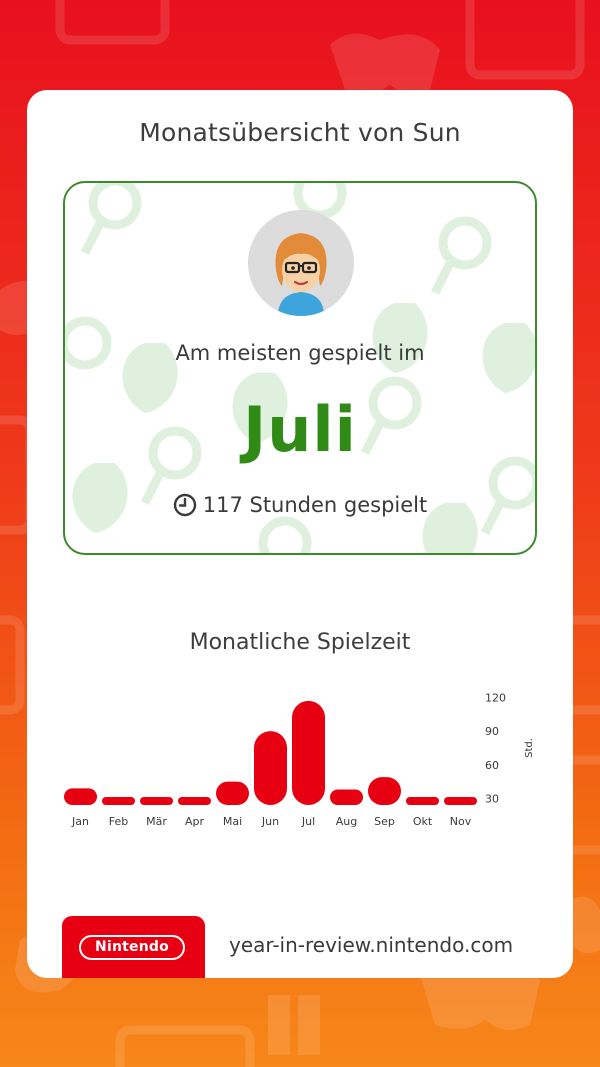 The width and height of the screenshot is (600, 1067). Describe the element at coordinates (384, 791) in the screenshot. I see `chart-bar-sep` at that location.